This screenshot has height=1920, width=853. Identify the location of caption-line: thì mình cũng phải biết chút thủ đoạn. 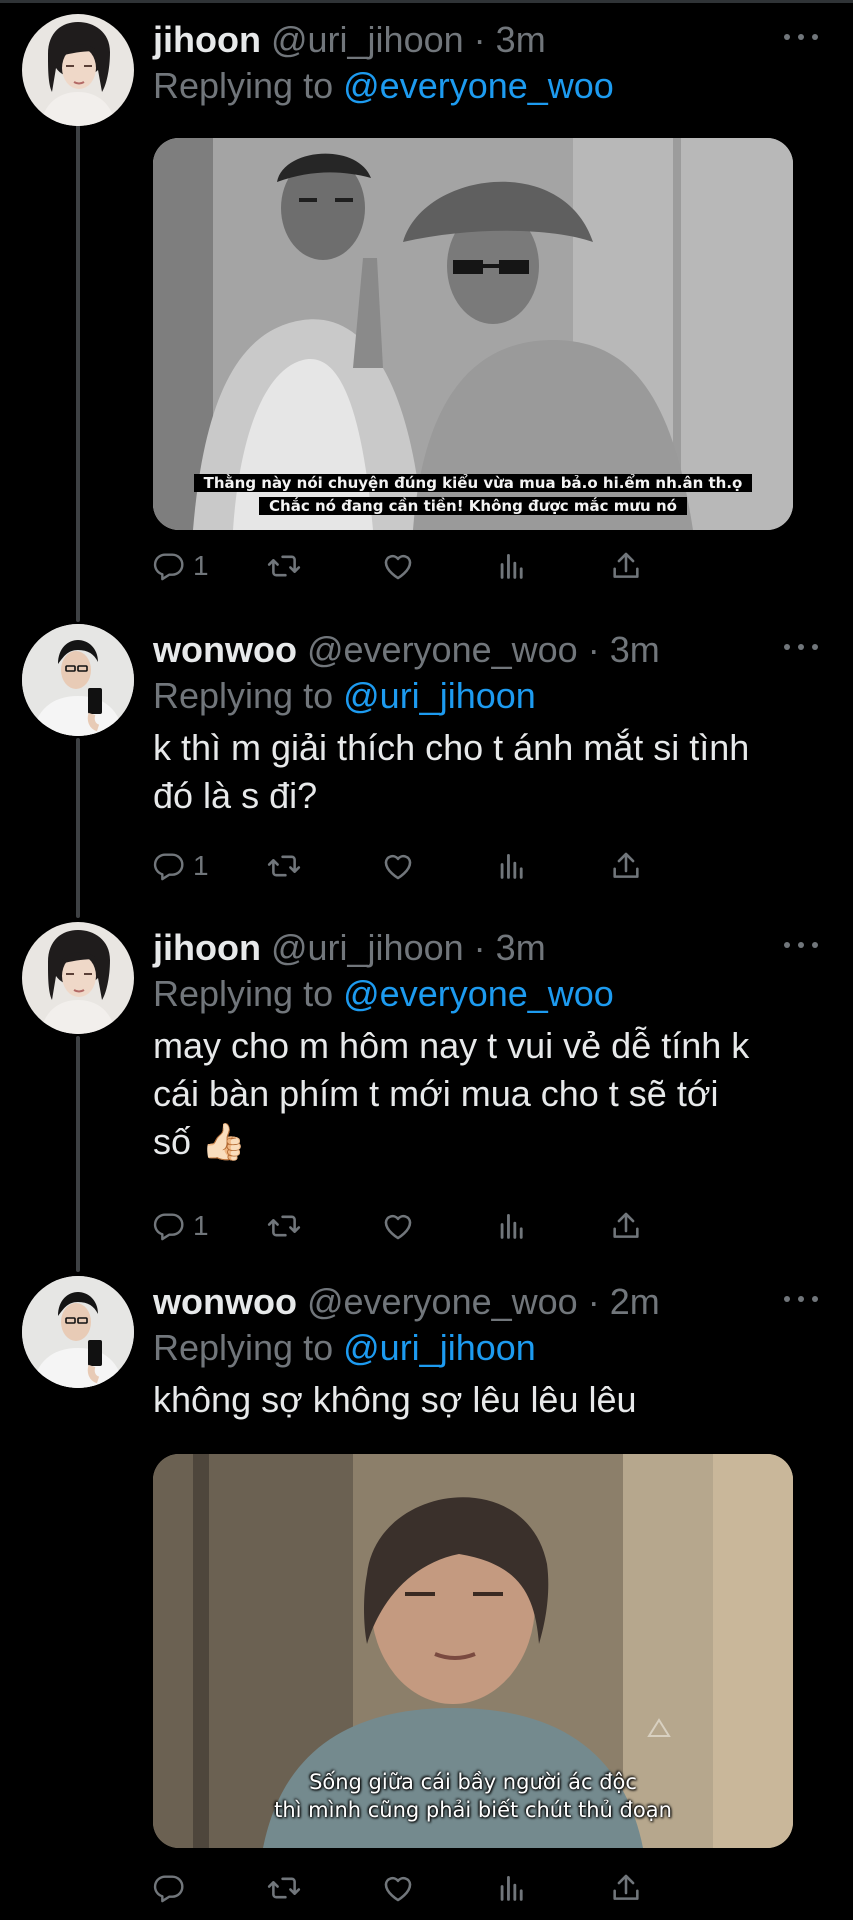
(473, 1810).